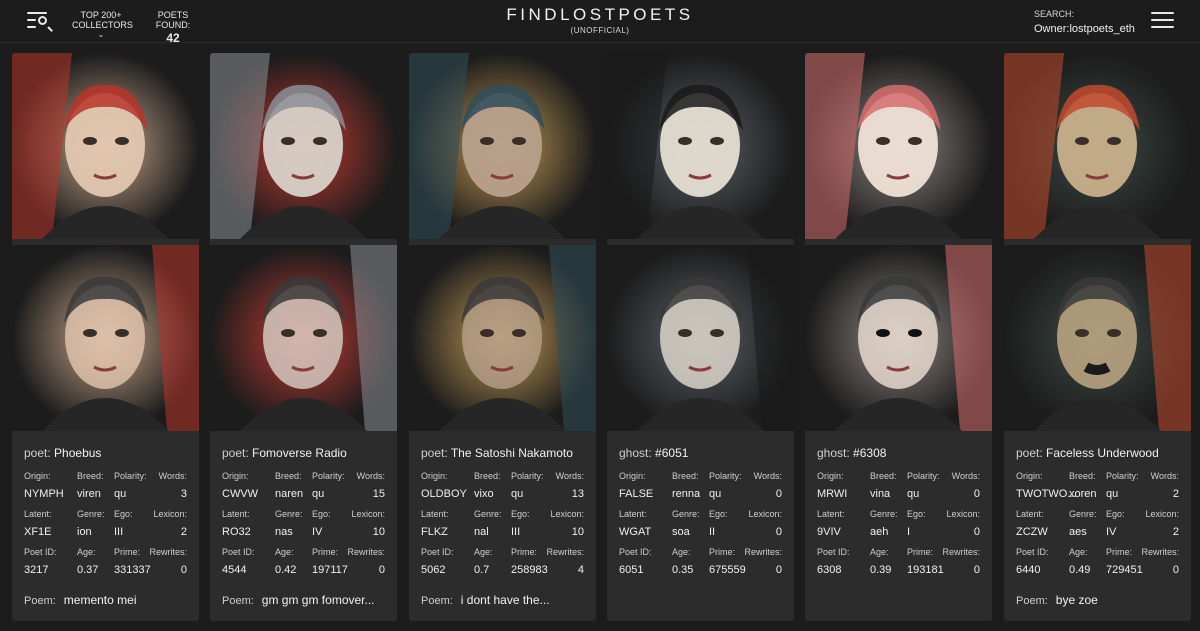 This screenshot has width=1200, height=631. Describe the element at coordinates (173, 486) in the screenshot. I see `attr-words: Words: 3` at that location.